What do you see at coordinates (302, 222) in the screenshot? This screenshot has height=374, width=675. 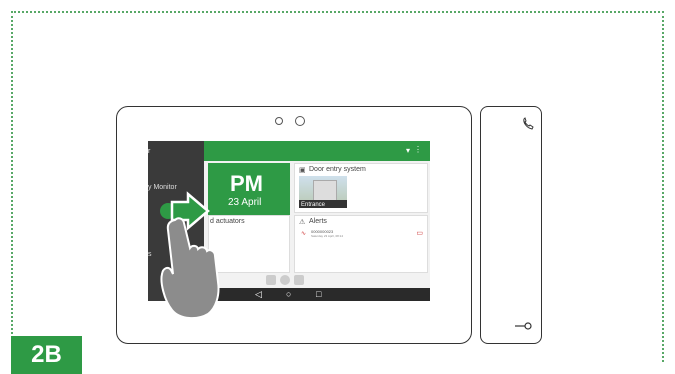 I see `alert-icon: ⚠` at bounding box center [302, 222].